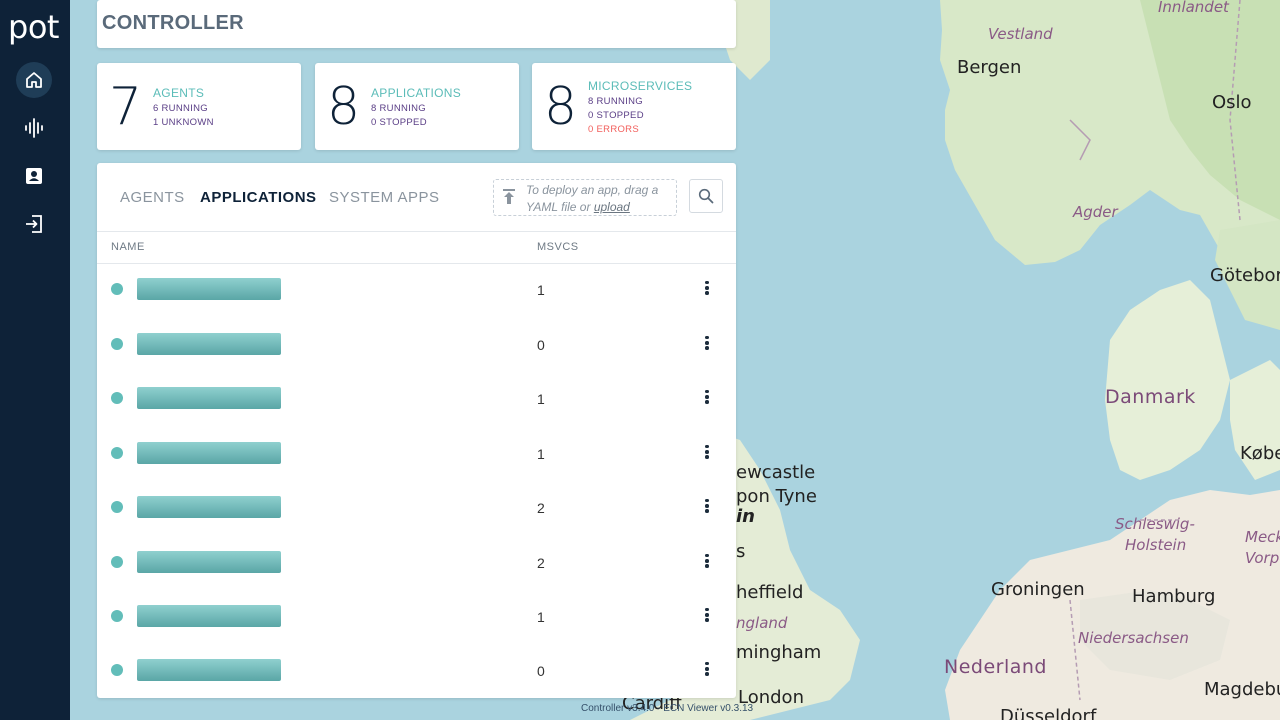  I want to click on search-icon, so click(706, 196).